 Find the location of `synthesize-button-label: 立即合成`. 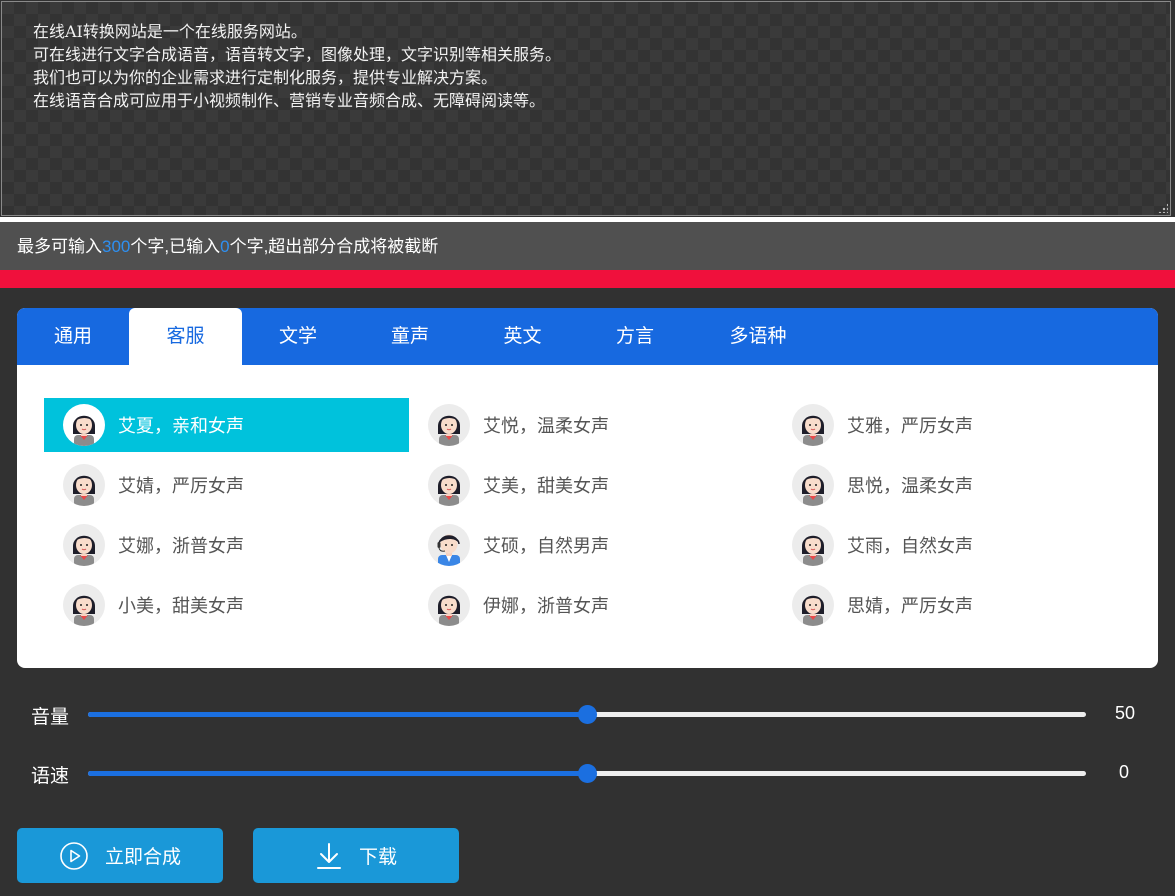

synthesize-button-label: 立即合成 is located at coordinates (142, 857).